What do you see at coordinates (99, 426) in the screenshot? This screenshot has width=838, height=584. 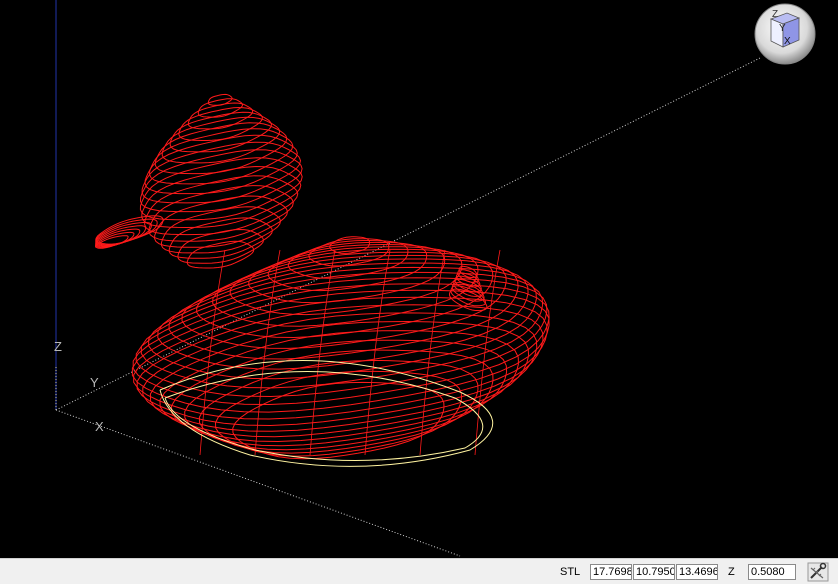 I see `x-axis-label: X` at bounding box center [99, 426].